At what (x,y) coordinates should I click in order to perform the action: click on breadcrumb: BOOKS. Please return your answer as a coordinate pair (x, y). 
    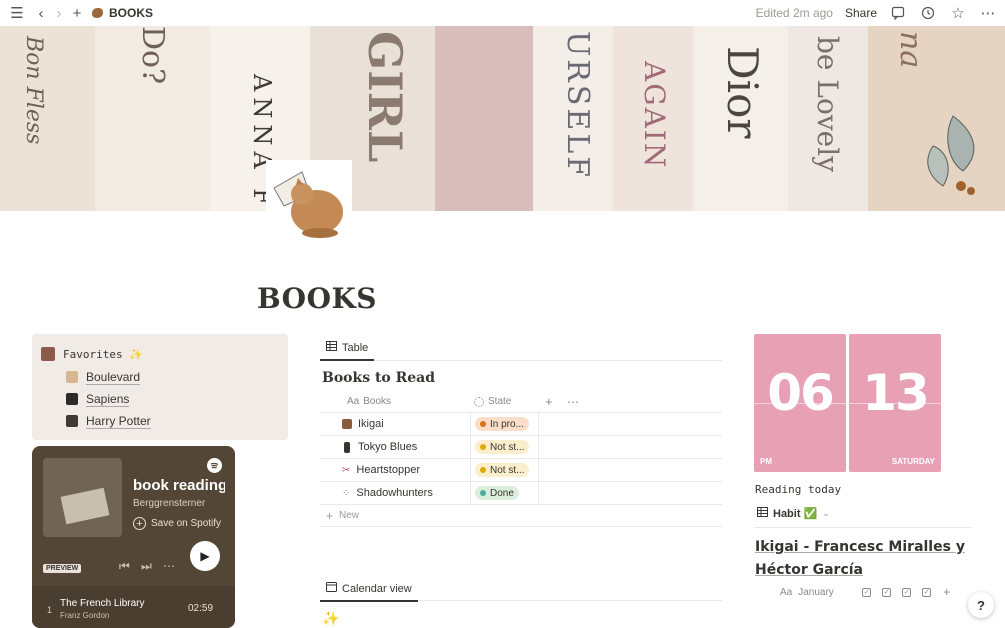
    Looking at the image, I should click on (122, 13).